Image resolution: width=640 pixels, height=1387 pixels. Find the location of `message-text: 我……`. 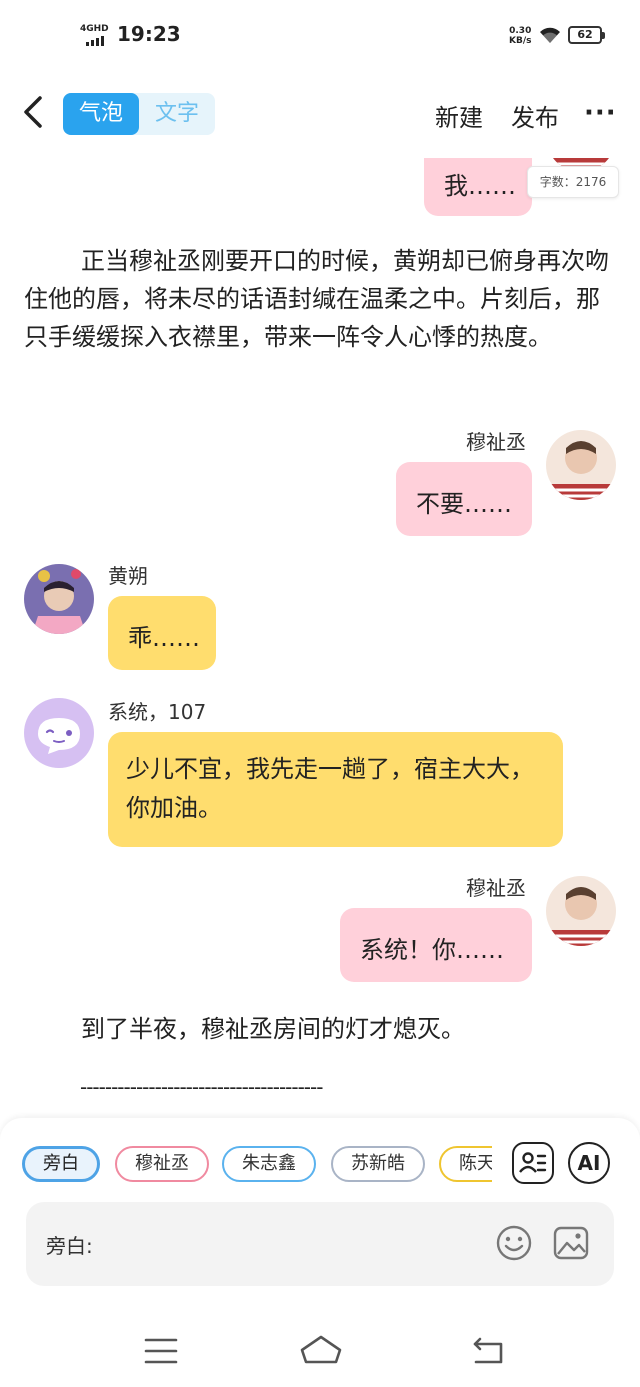

message-text: 我…… is located at coordinates (480, 186).